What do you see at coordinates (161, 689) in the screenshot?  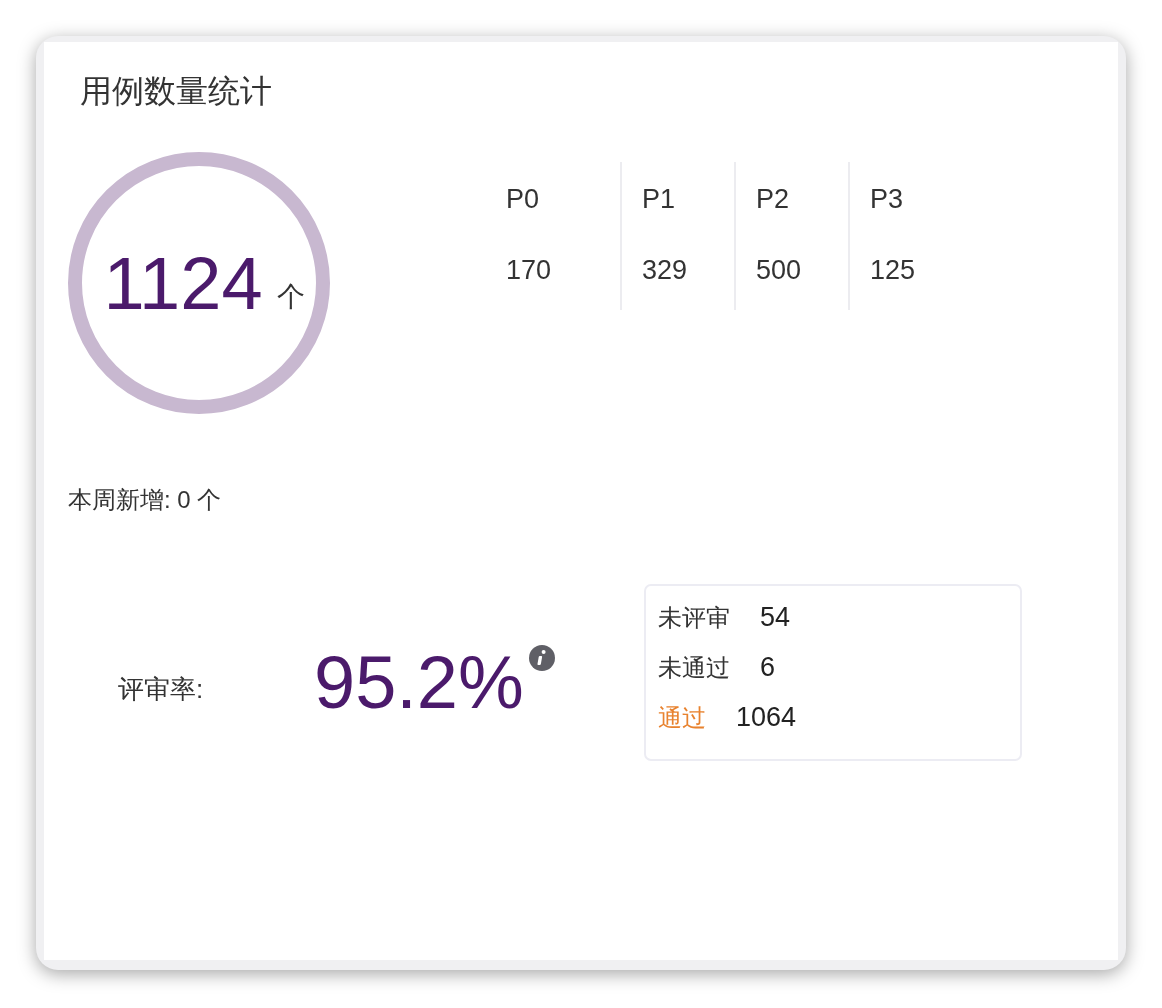 I see `review-rate-label: 评审率:` at bounding box center [161, 689].